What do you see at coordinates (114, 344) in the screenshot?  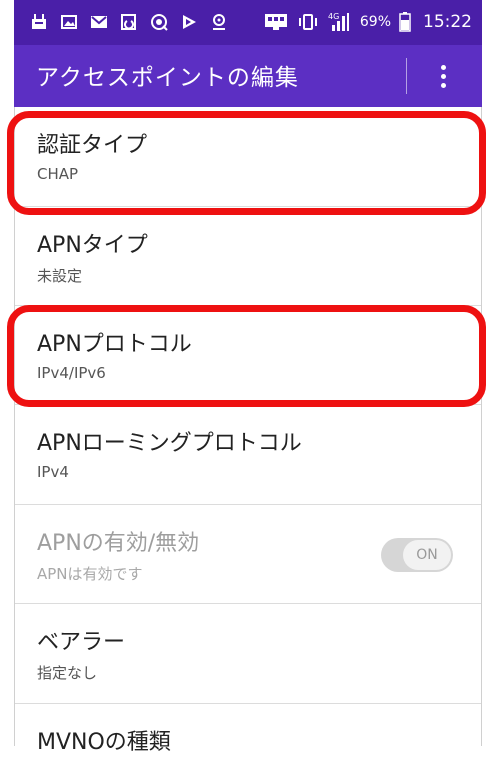 I see `setting-title: APNプロトコル` at bounding box center [114, 344].